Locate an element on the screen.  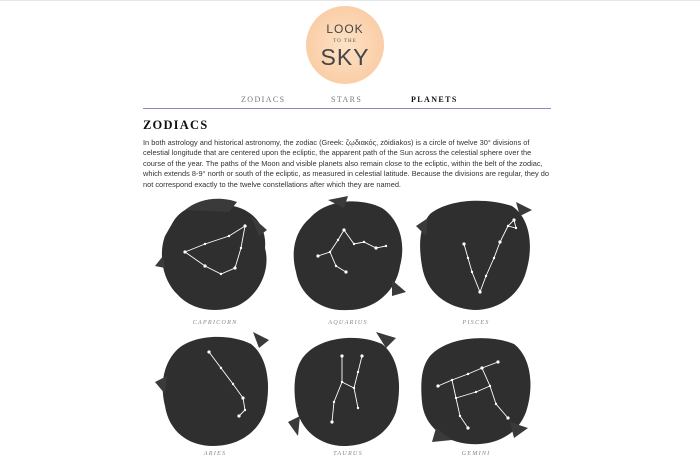
zodiac-card-pisces: PISCES is located at coordinates (476, 261).